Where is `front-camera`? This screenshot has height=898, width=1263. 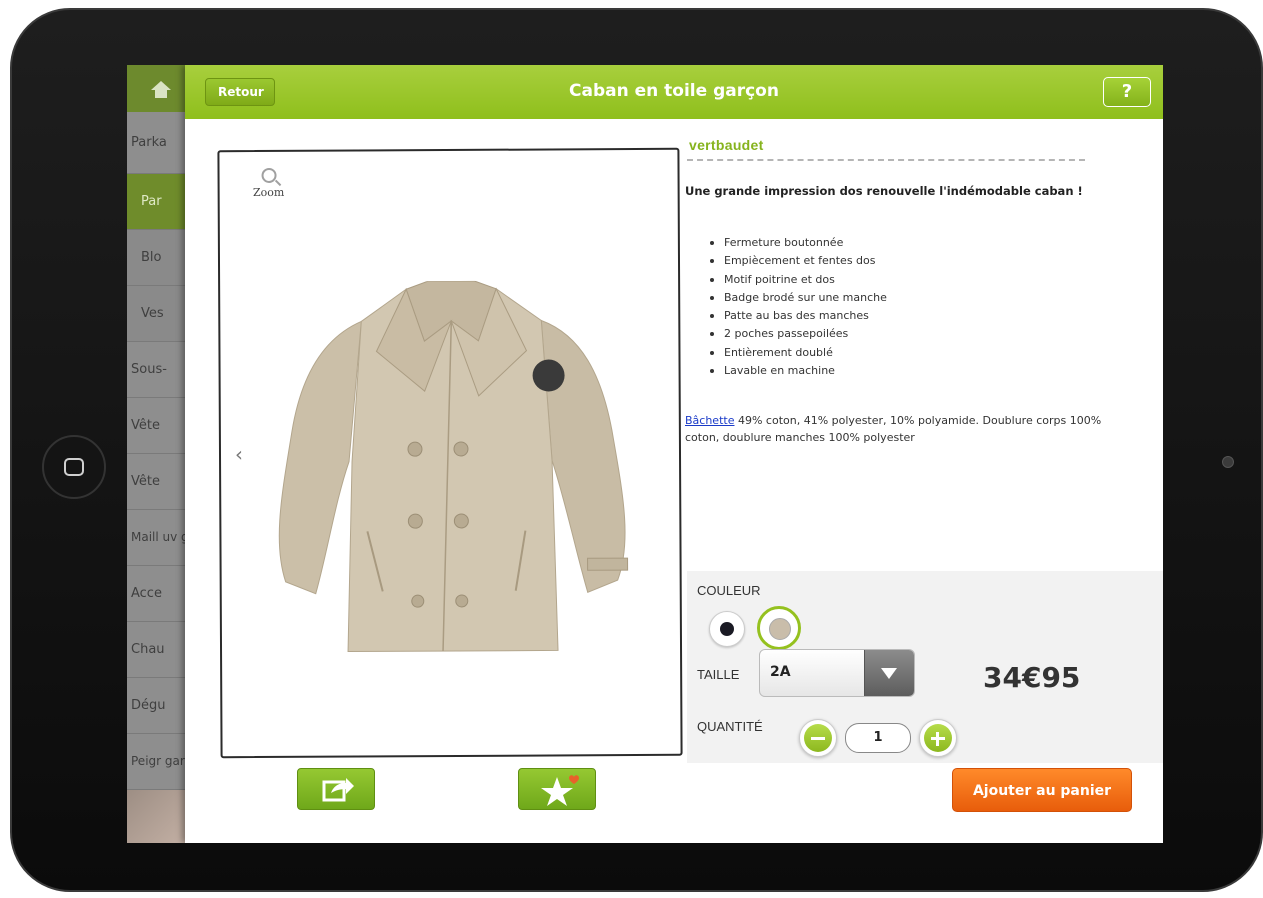 front-camera is located at coordinates (1228, 462).